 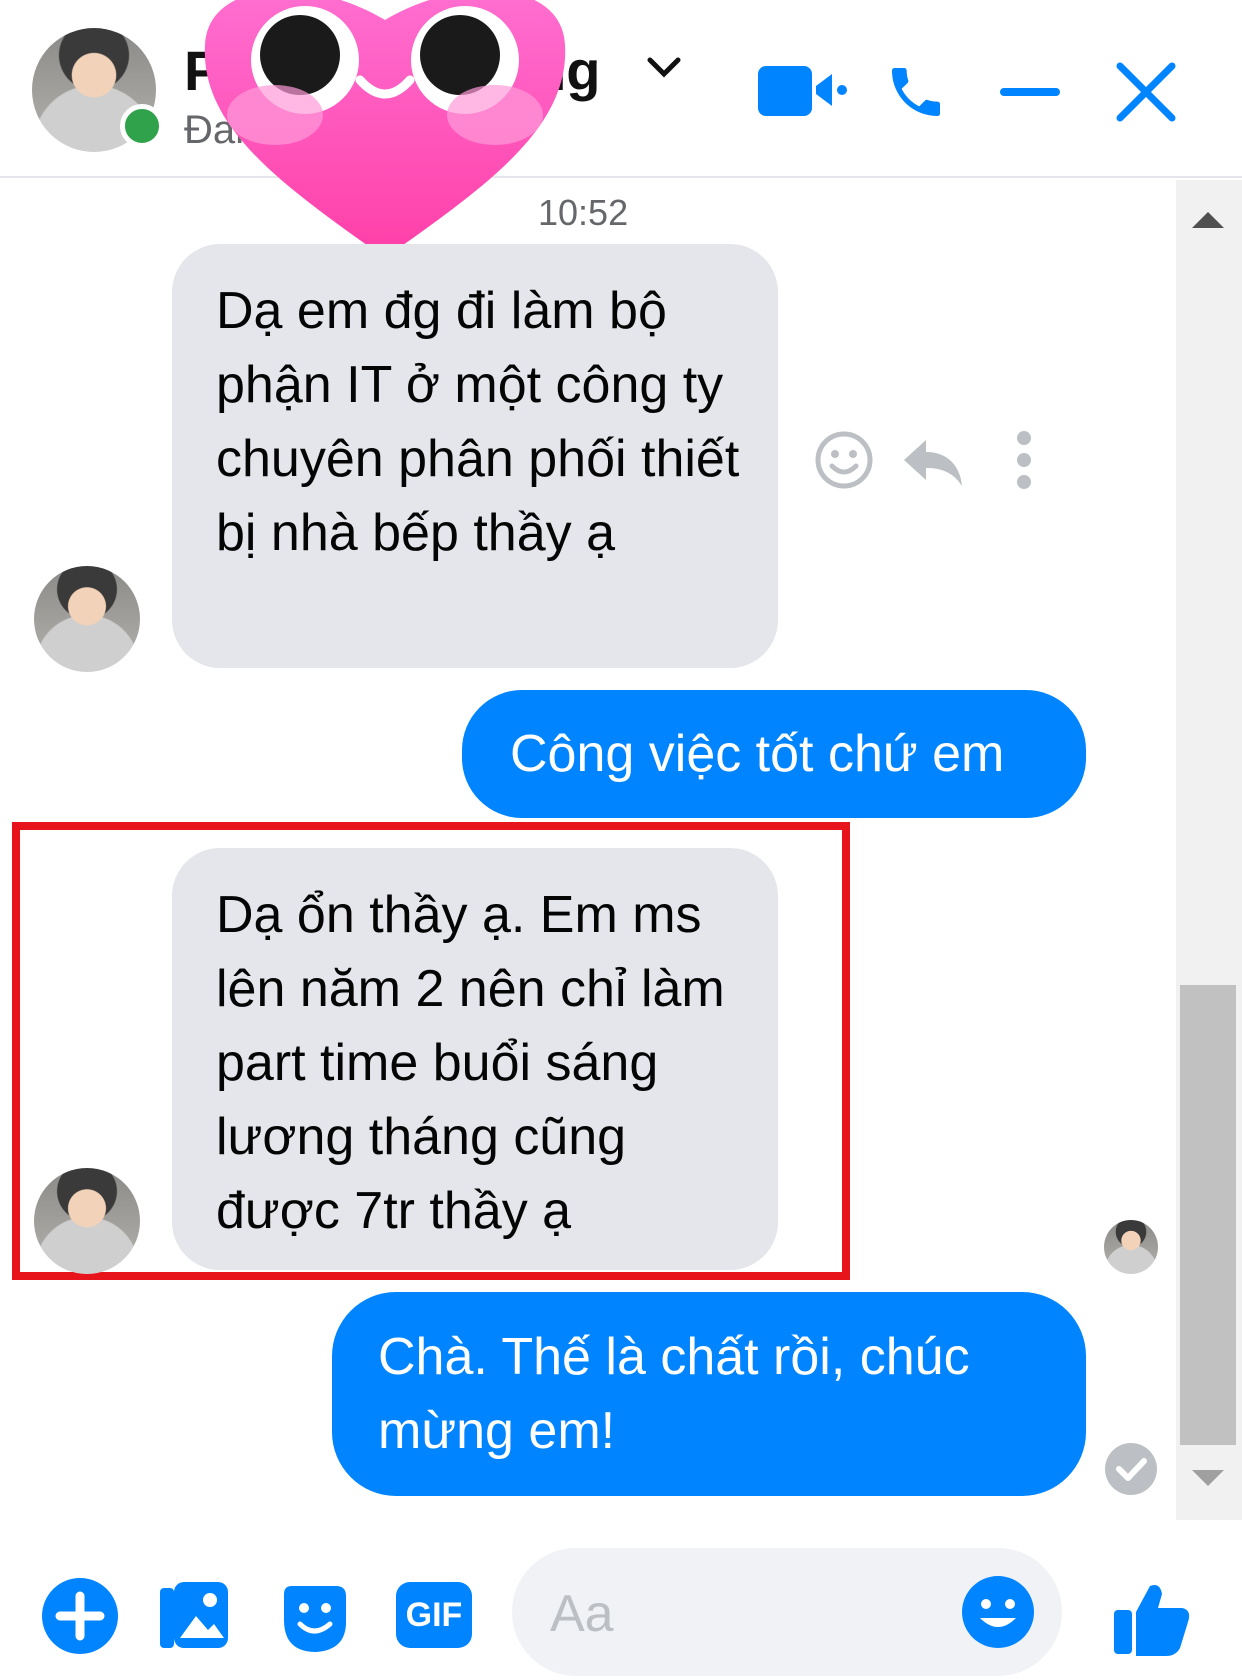 I want to click on seen-avatar, so click(x=1131, y=1247).